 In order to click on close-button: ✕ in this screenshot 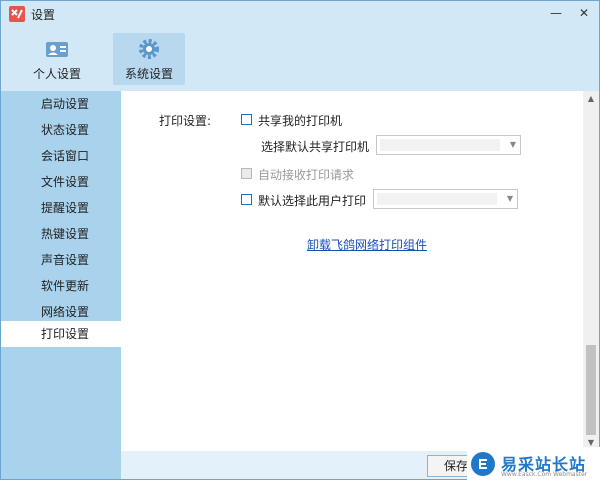, I will do `click(584, 13)`.